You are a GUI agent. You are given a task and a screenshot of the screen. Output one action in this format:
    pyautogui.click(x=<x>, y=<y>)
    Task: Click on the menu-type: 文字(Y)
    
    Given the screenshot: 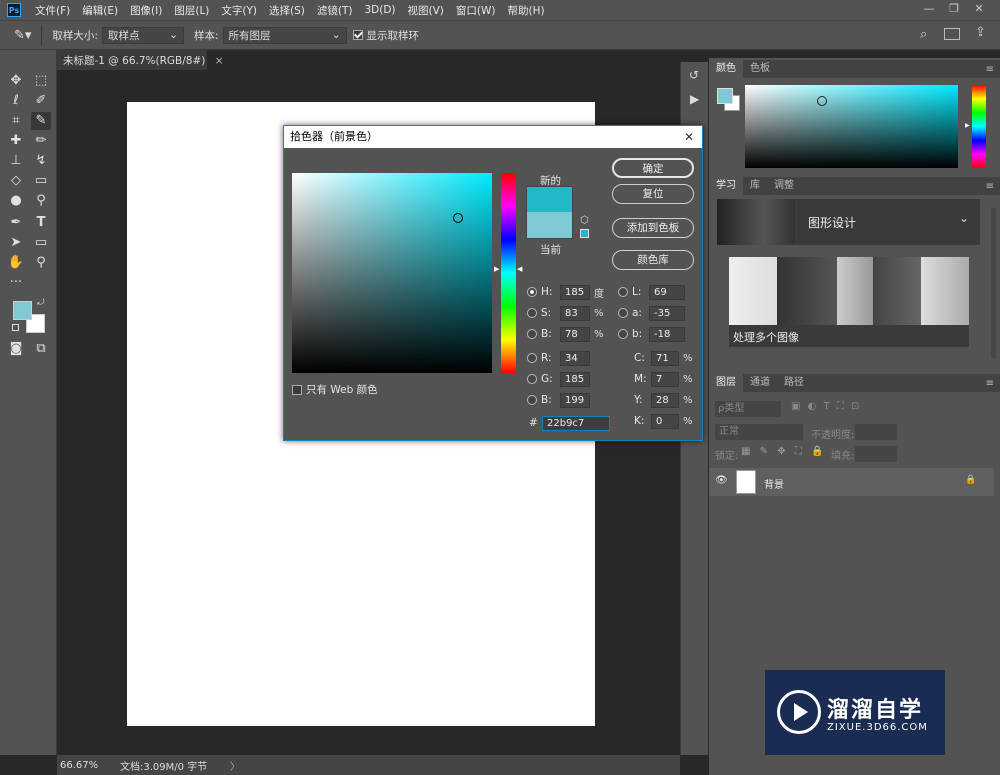 What is the action you would take?
    pyautogui.click(x=239, y=10)
    